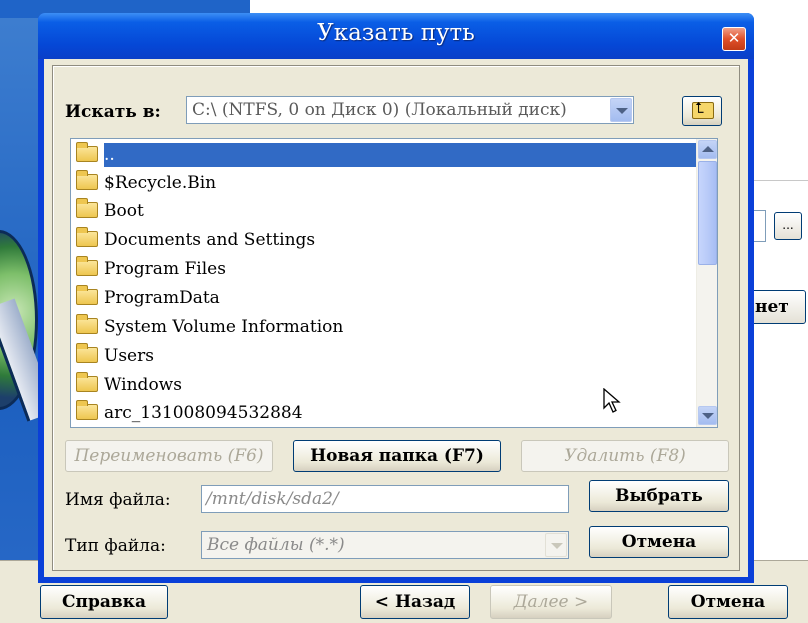 This screenshot has height=623, width=808. I want to click on look-in-value: C:\ (NTFS, 0 on Диск 0) (Локальный диск), so click(379, 110).